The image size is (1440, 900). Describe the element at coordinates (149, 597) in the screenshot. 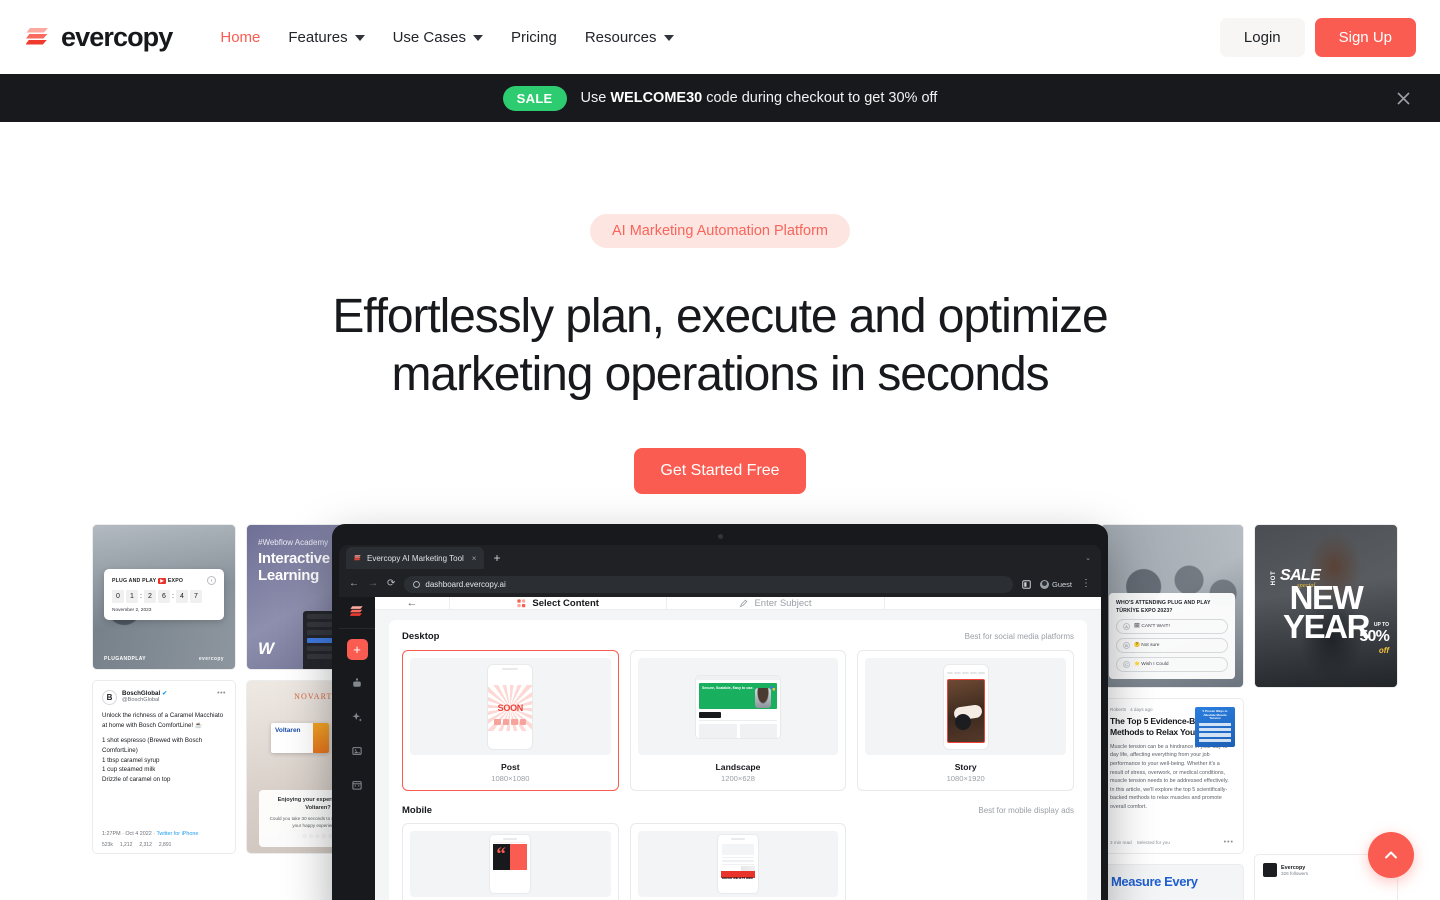

I see `countdown-digit: 2` at that location.